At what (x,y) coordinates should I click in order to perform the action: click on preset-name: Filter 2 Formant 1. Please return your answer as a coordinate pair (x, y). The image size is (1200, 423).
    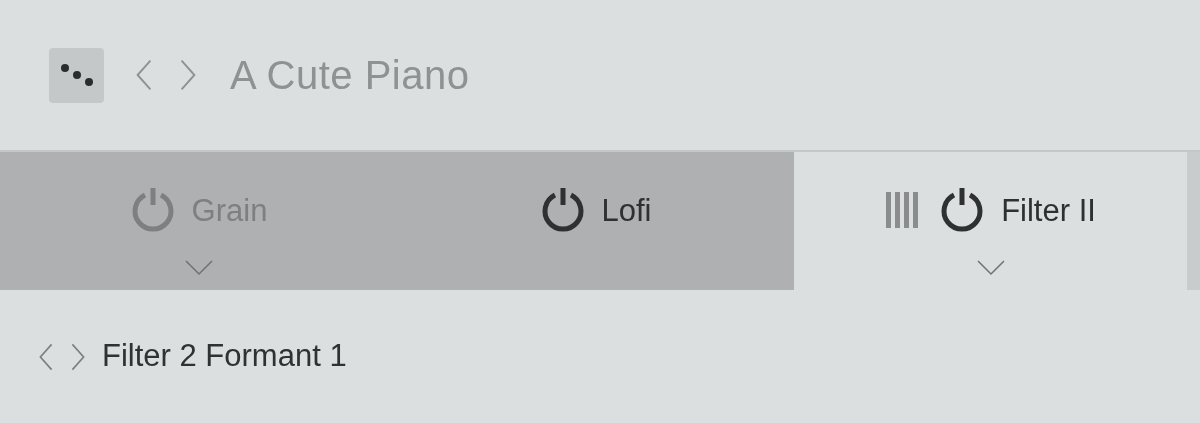
    Looking at the image, I should click on (224, 356).